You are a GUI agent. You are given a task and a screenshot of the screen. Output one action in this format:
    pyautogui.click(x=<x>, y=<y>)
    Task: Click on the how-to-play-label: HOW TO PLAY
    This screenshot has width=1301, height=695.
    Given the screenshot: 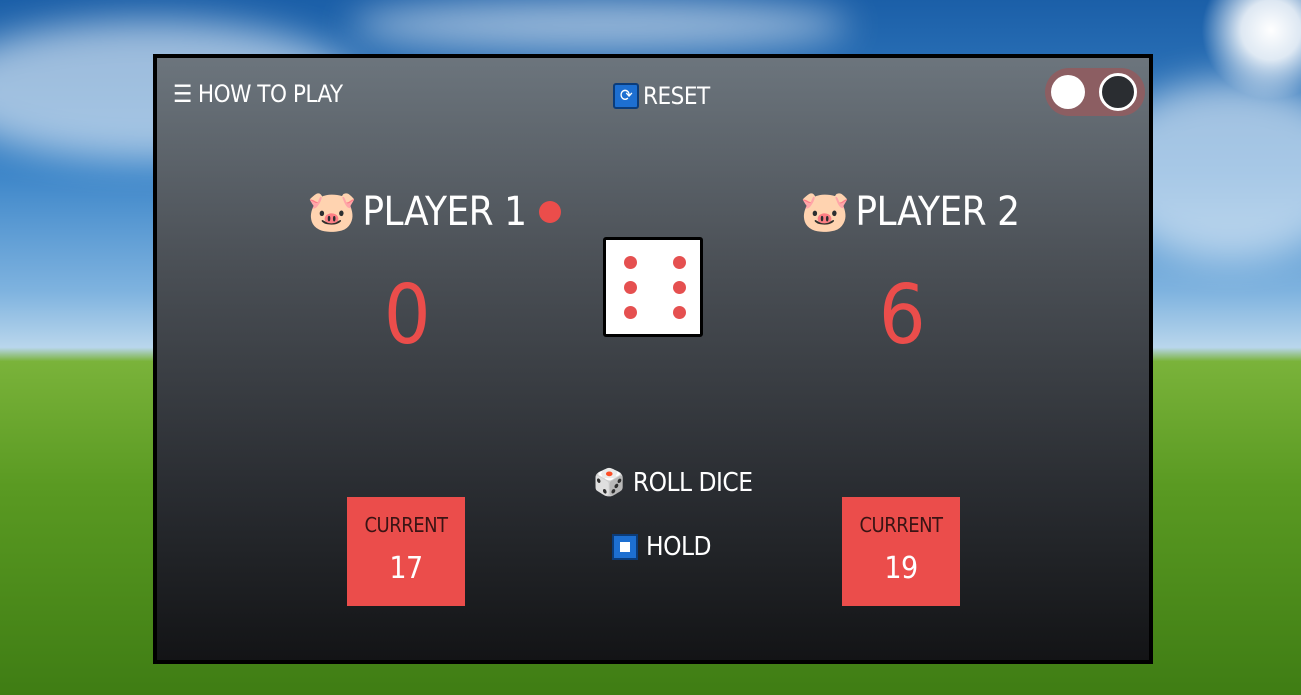 What is the action you would take?
    pyautogui.click(x=270, y=94)
    